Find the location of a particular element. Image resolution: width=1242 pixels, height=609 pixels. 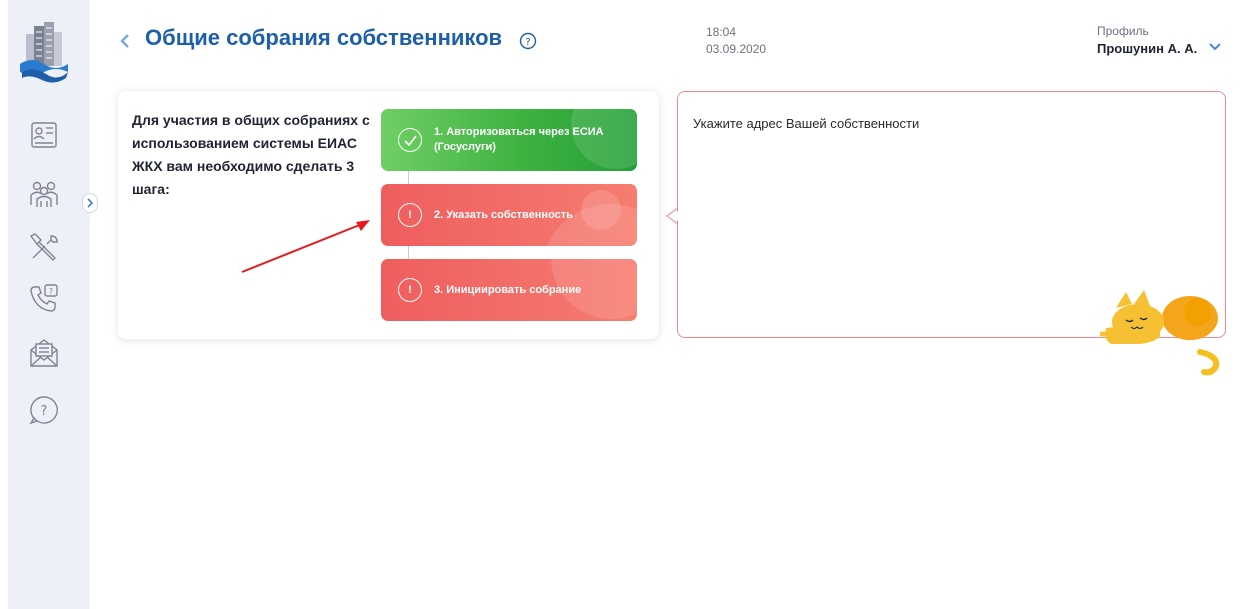

step-label: 2. Указать собственность is located at coordinates (503, 214).